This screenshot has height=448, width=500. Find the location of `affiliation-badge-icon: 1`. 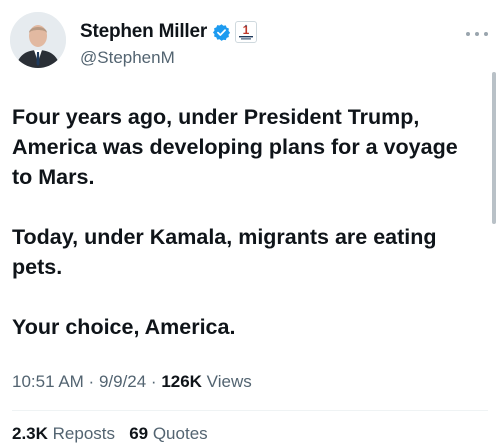

affiliation-badge-icon: 1 is located at coordinates (246, 32).